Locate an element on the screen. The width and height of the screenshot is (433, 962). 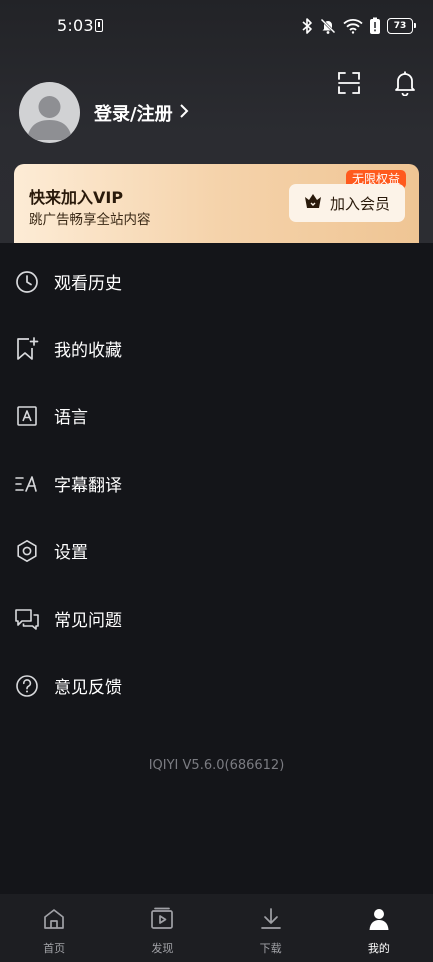
bottom-nav: 首页 发现 下载 我的 is located at coordinates (216, 928).